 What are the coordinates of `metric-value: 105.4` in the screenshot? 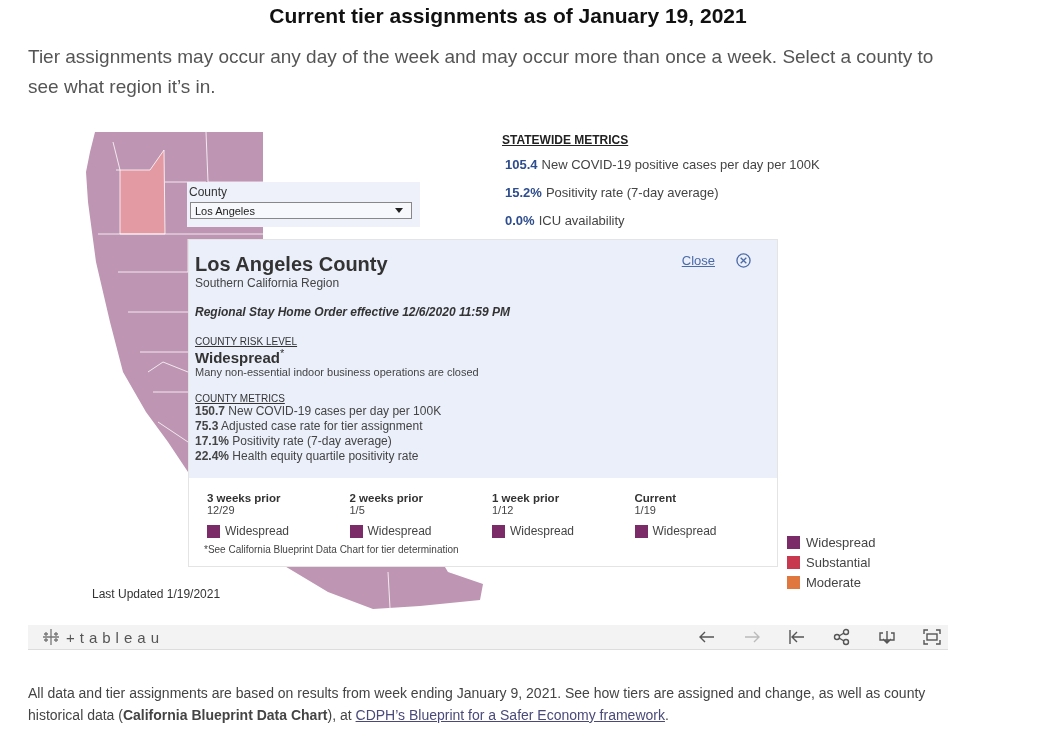 It's located at (521, 164).